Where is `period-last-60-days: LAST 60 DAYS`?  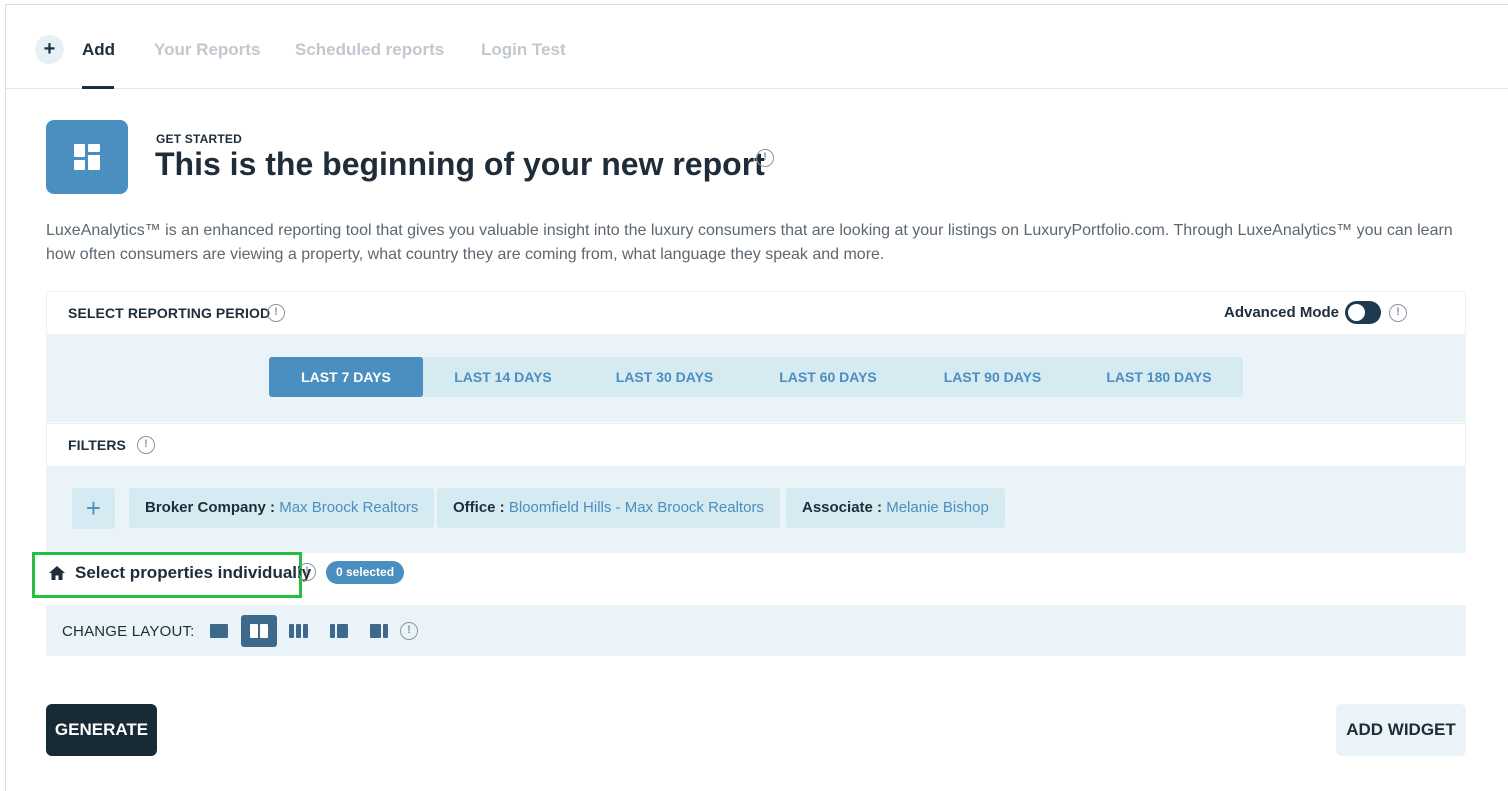 period-last-60-days: LAST 60 DAYS is located at coordinates (828, 377).